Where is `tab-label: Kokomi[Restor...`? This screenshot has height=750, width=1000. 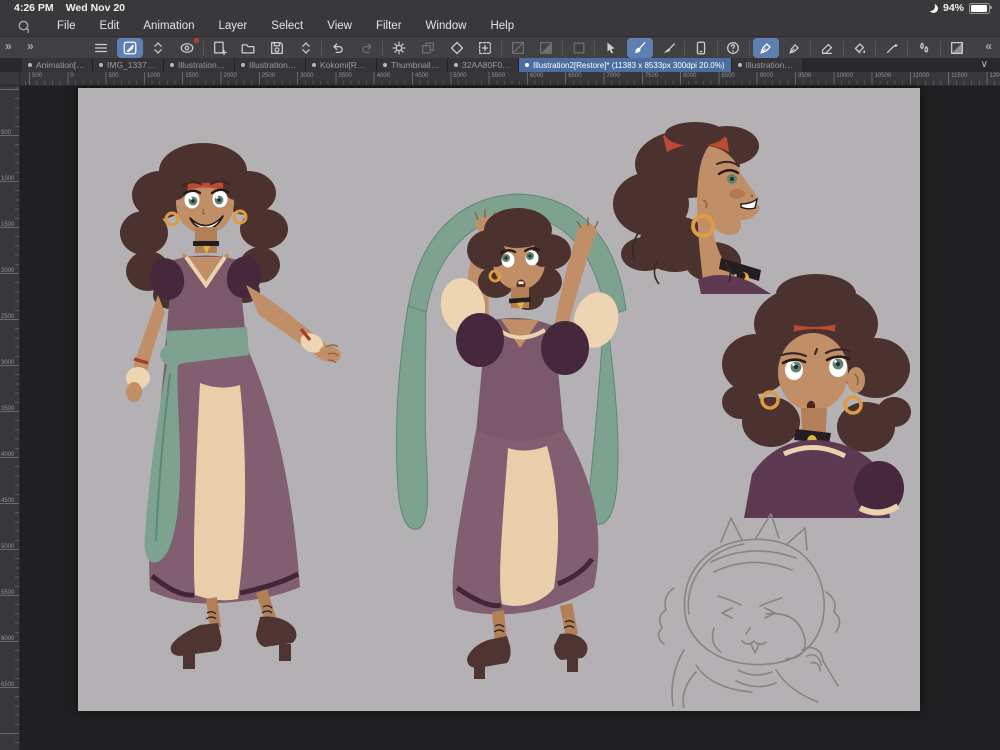 tab-label: Kokomi[Restor... is located at coordinates (345, 65).